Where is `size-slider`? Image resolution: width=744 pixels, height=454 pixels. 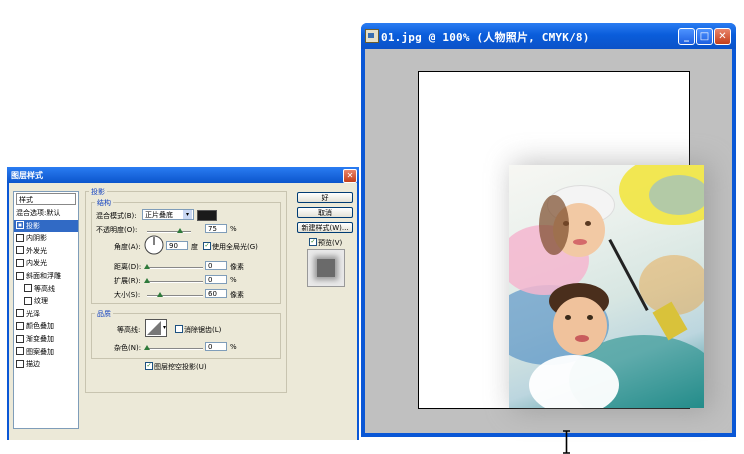
size-slider is located at coordinates (175, 294).